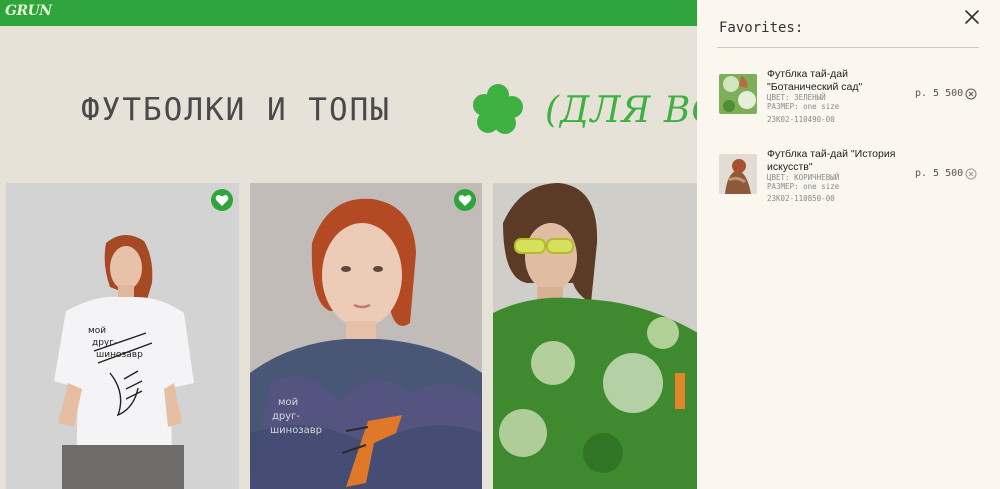 This screenshot has width=1000, height=489. I want to click on favorite-item-sku: 23К02-110490-00, so click(801, 119).